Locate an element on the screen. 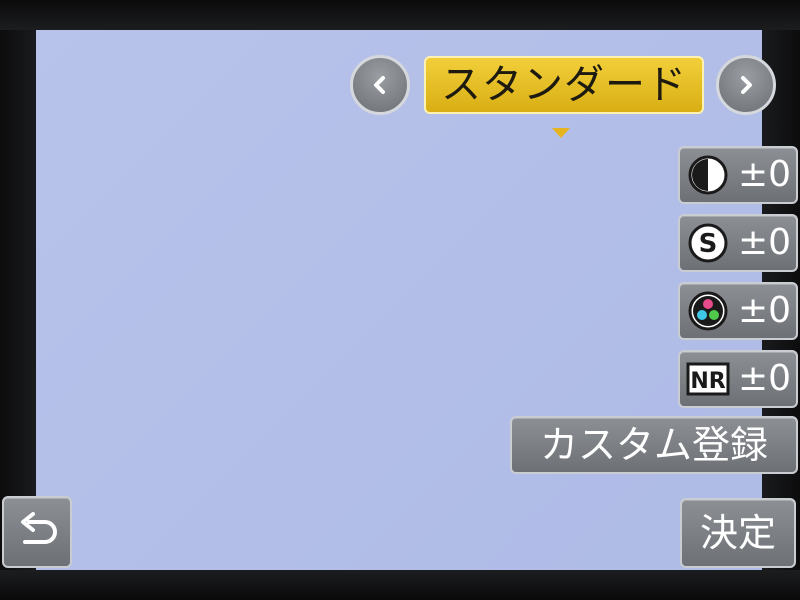 This screenshot has height=600, width=800. return-arrow-icon is located at coordinates (39, 528).